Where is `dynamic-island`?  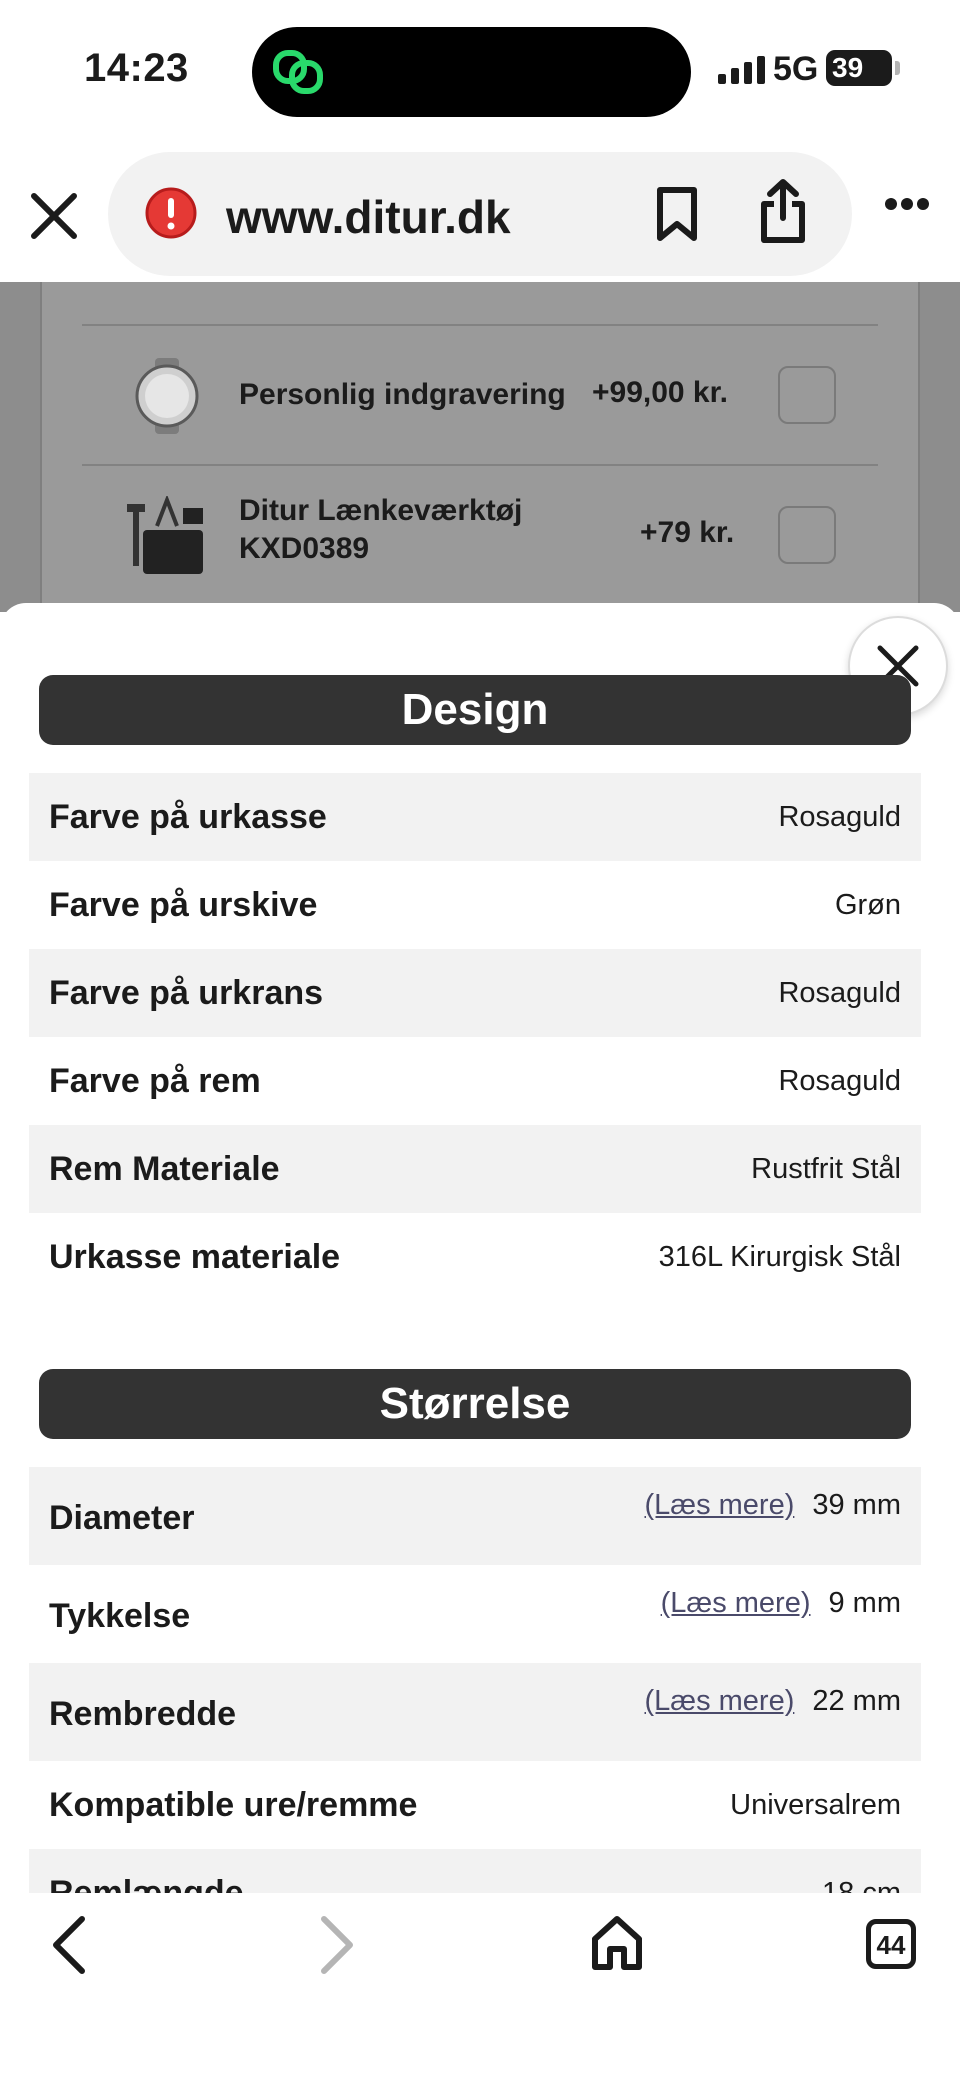 dynamic-island is located at coordinates (471, 72).